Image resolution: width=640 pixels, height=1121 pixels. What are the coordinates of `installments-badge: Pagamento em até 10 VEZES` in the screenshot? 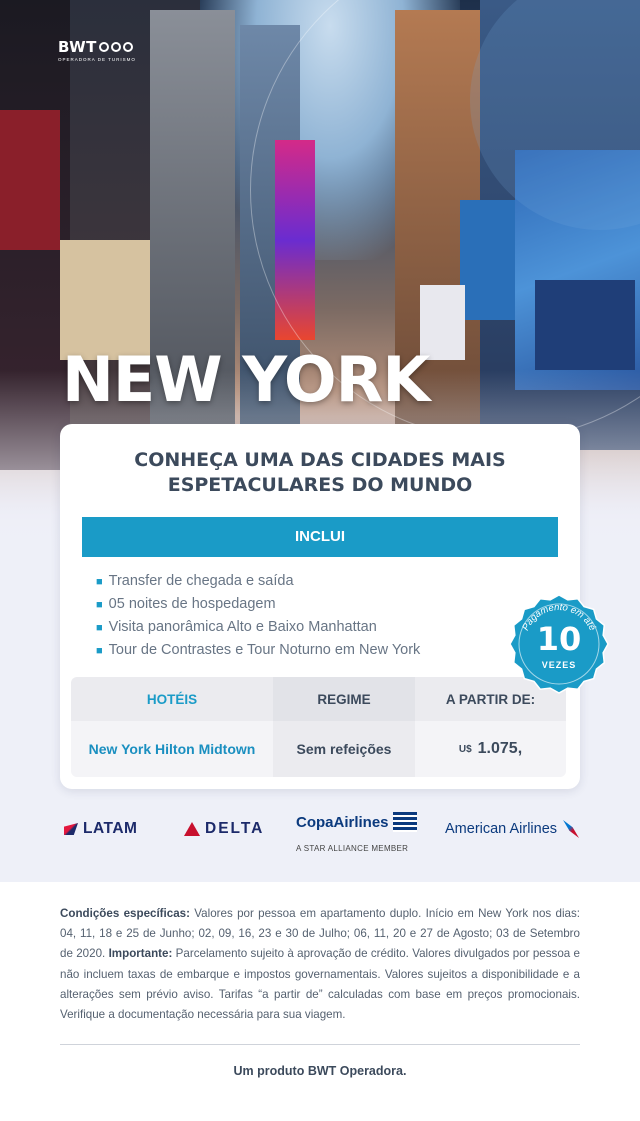 It's located at (559, 644).